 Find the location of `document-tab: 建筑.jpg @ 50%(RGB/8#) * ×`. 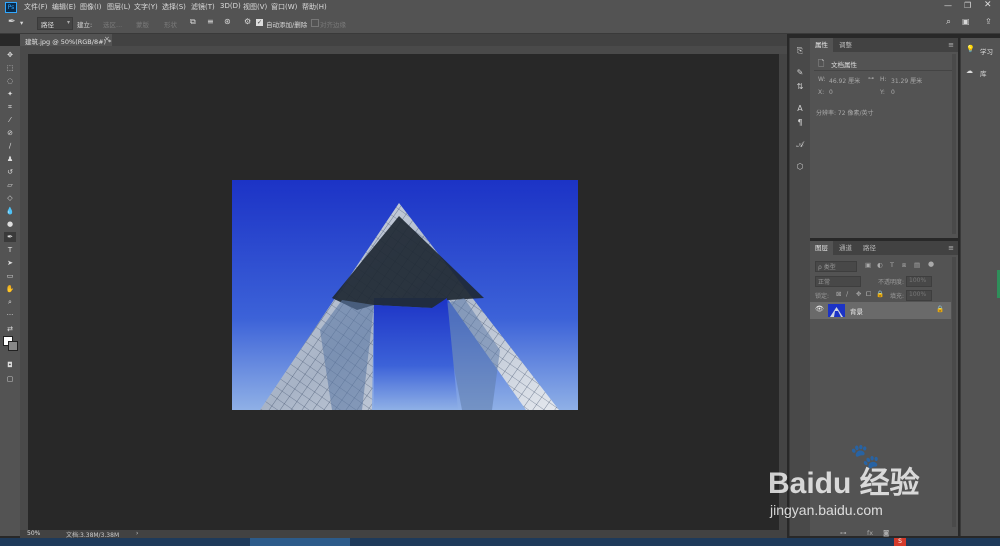

document-tab: 建筑.jpg @ 50%(RGB/8#) * × is located at coordinates (66, 40).